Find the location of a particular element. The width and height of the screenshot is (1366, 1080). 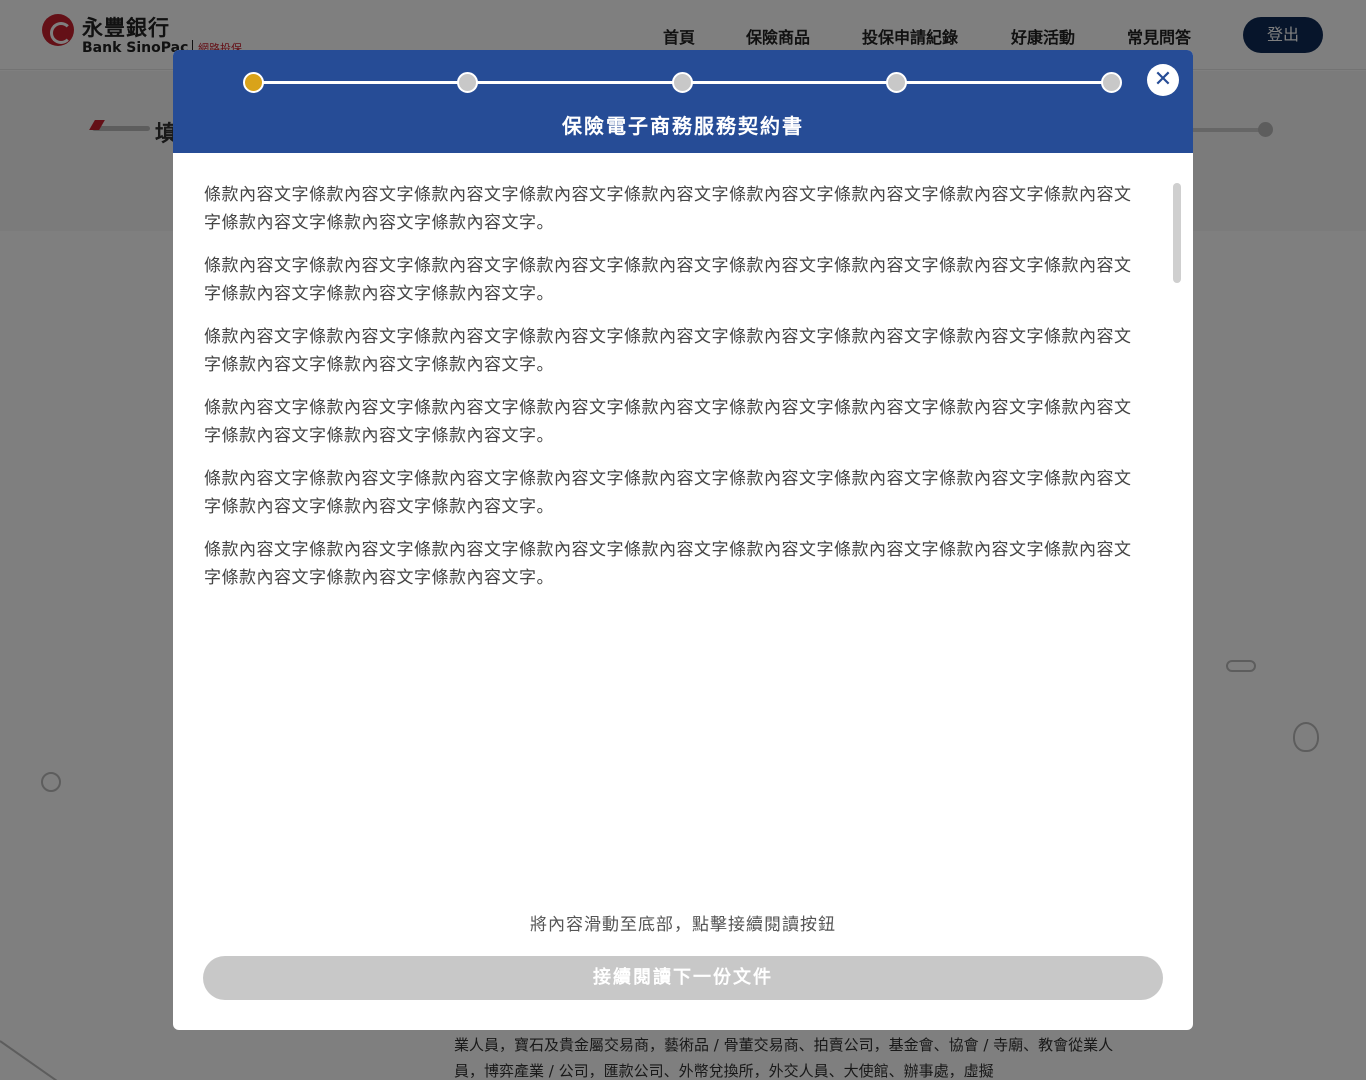

scroll-hint: 將內容滑動至底部，點擊接續閱讀按鈕 is located at coordinates (683, 925).